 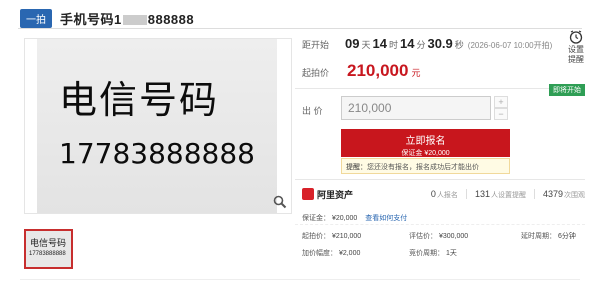 I want to click on title-suffix: 888888, so click(x=171, y=19).